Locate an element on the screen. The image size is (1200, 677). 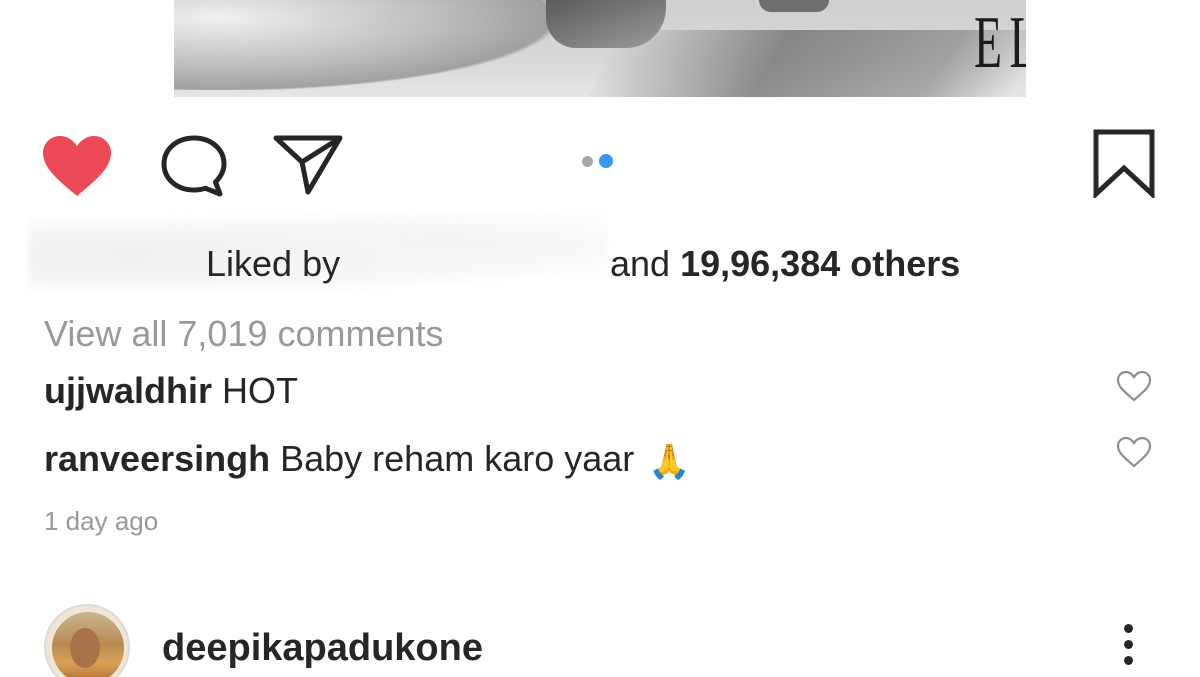
bookmark-icon is located at coordinates (1124, 163).